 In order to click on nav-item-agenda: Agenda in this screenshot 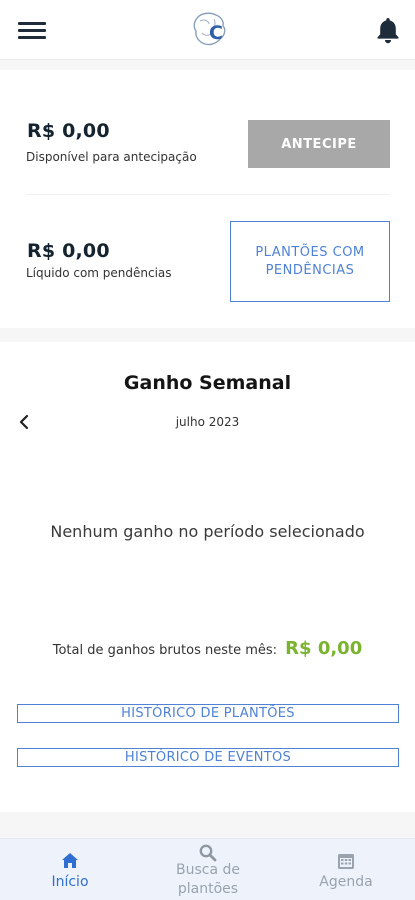, I will do `click(346, 869)`.